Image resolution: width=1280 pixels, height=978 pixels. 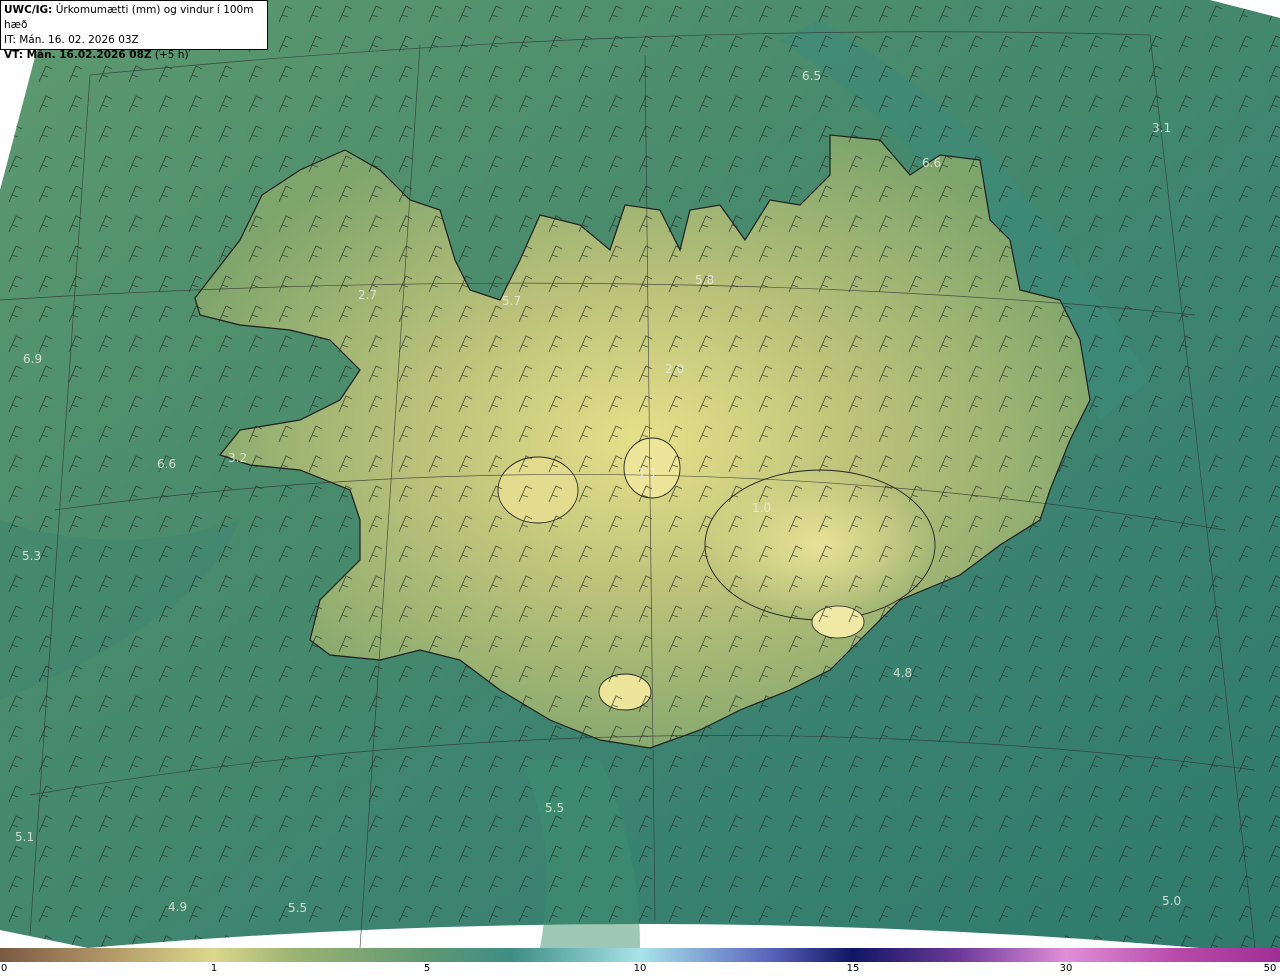 I want to click on map-value: 3.2, so click(x=237, y=458).